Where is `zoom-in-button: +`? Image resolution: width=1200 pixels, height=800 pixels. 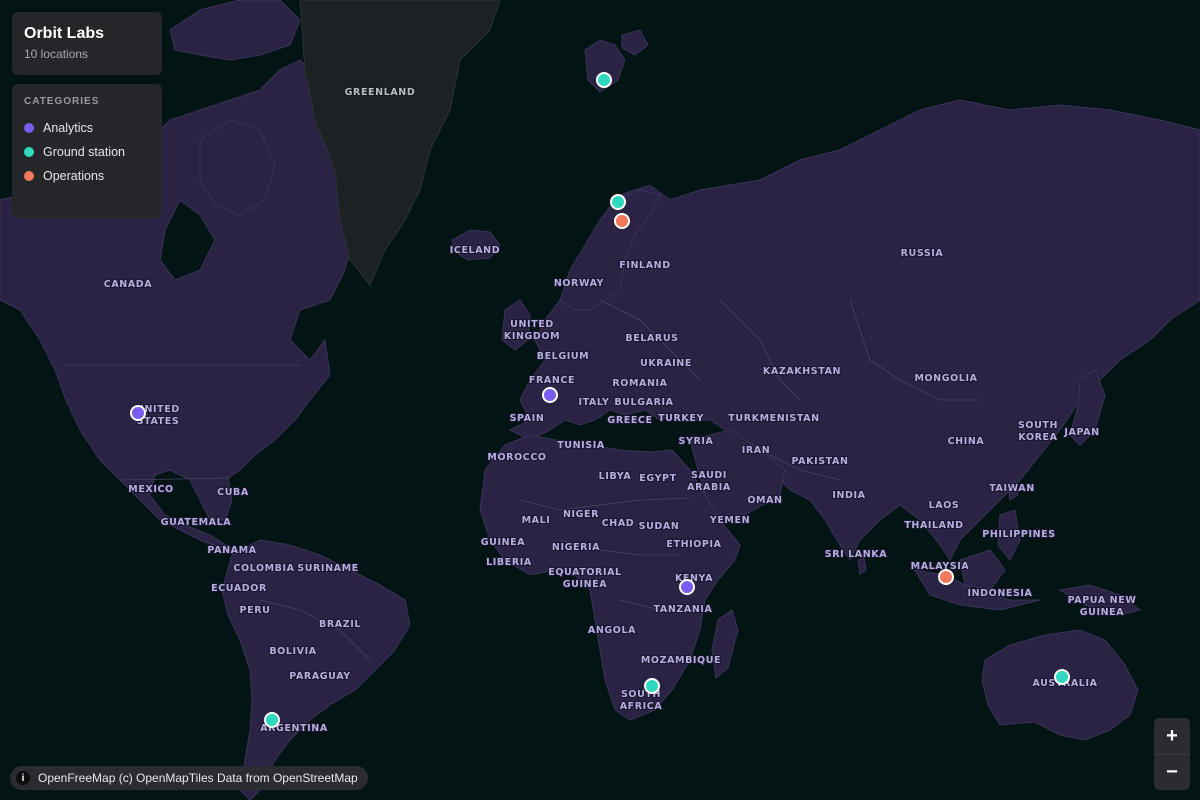 zoom-in-button: + is located at coordinates (1172, 736).